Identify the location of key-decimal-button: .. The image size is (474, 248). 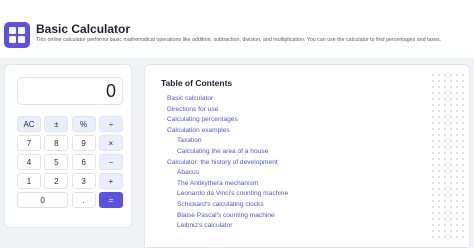
(83, 200).